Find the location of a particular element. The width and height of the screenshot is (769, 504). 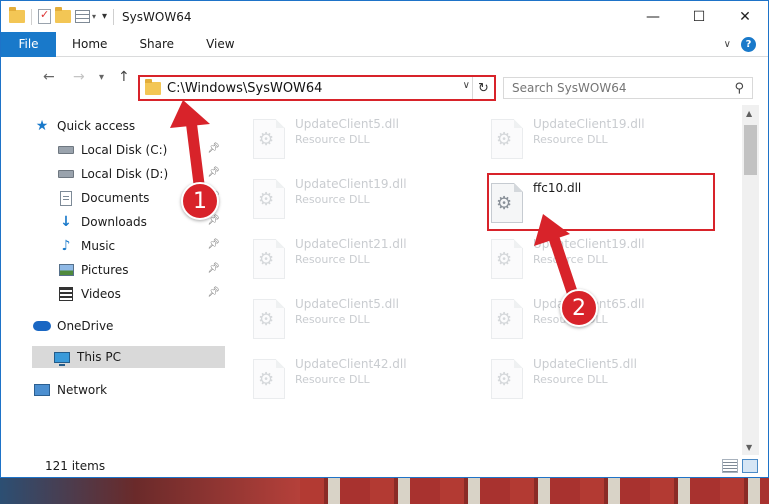

help-icon: ? is located at coordinates (748, 44).